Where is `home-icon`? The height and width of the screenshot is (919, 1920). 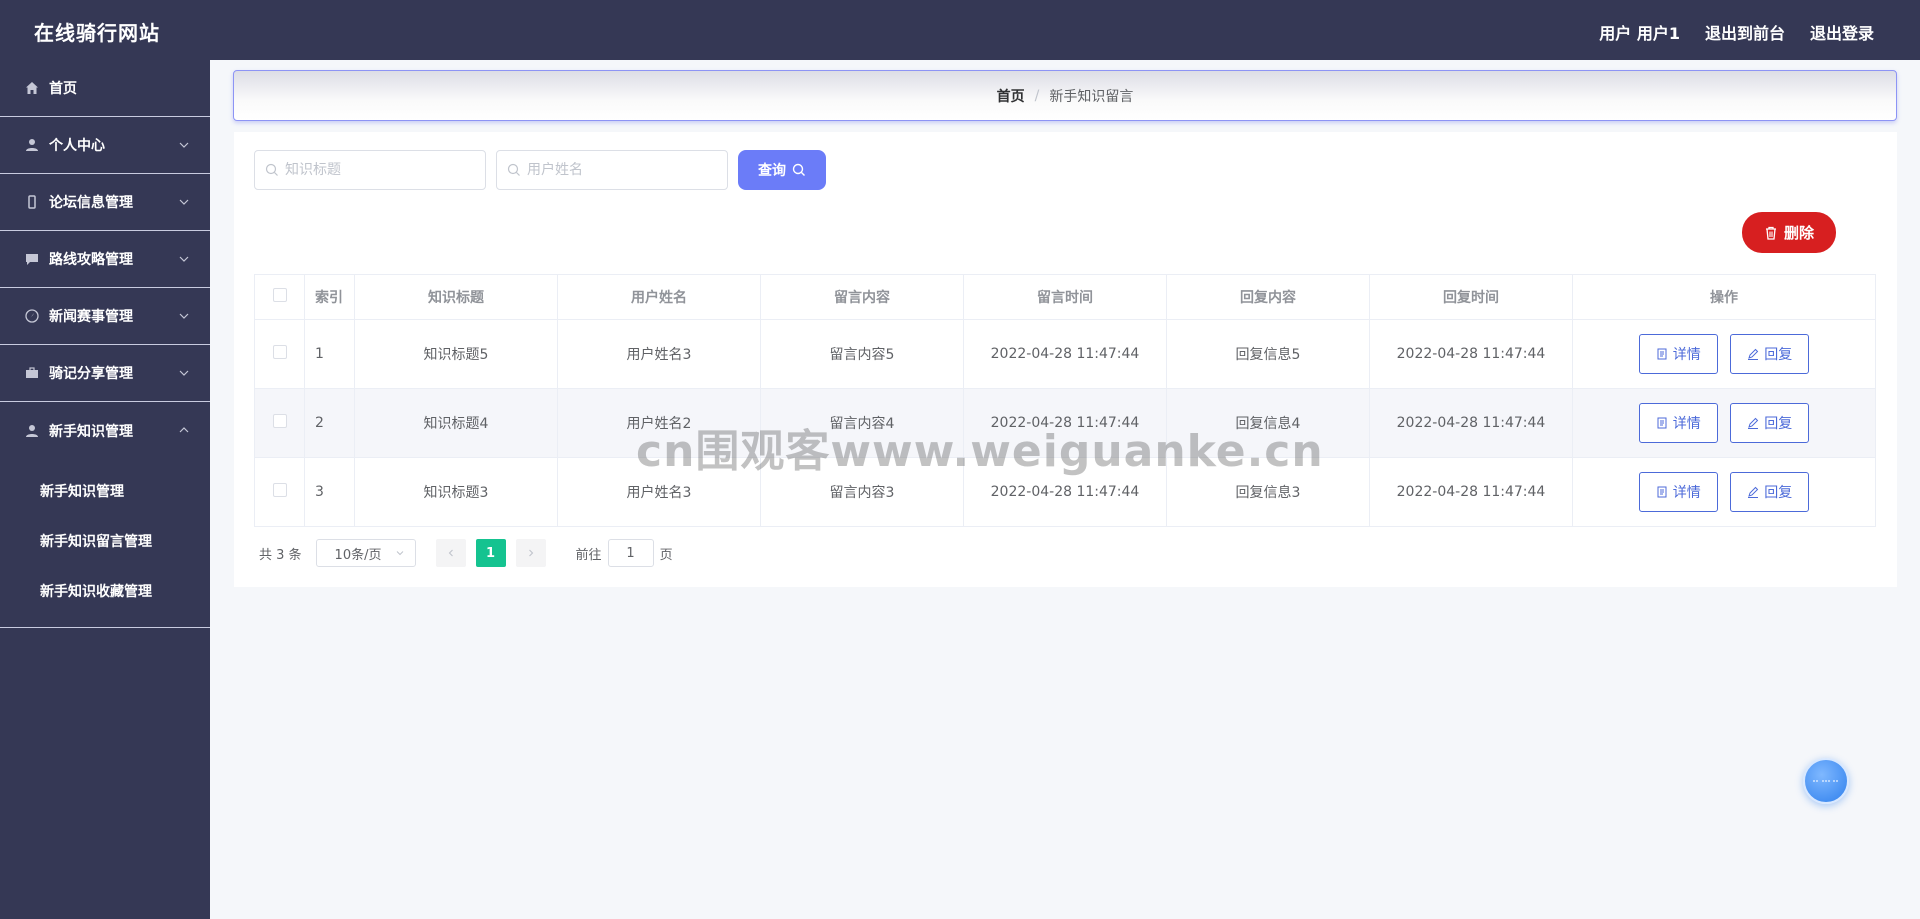
home-icon is located at coordinates (32, 88).